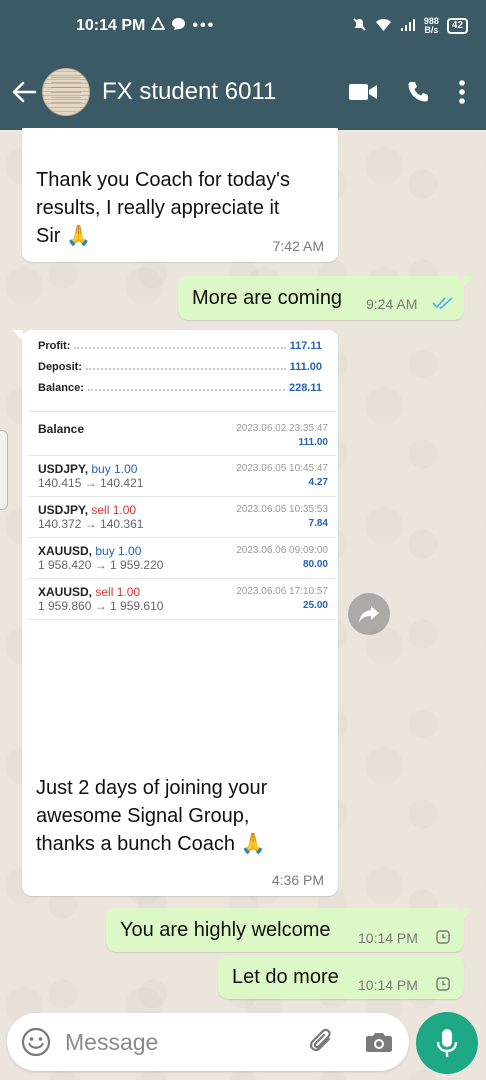  What do you see at coordinates (305, 367) in the screenshot?
I see `summary-value: 111.00` at bounding box center [305, 367].